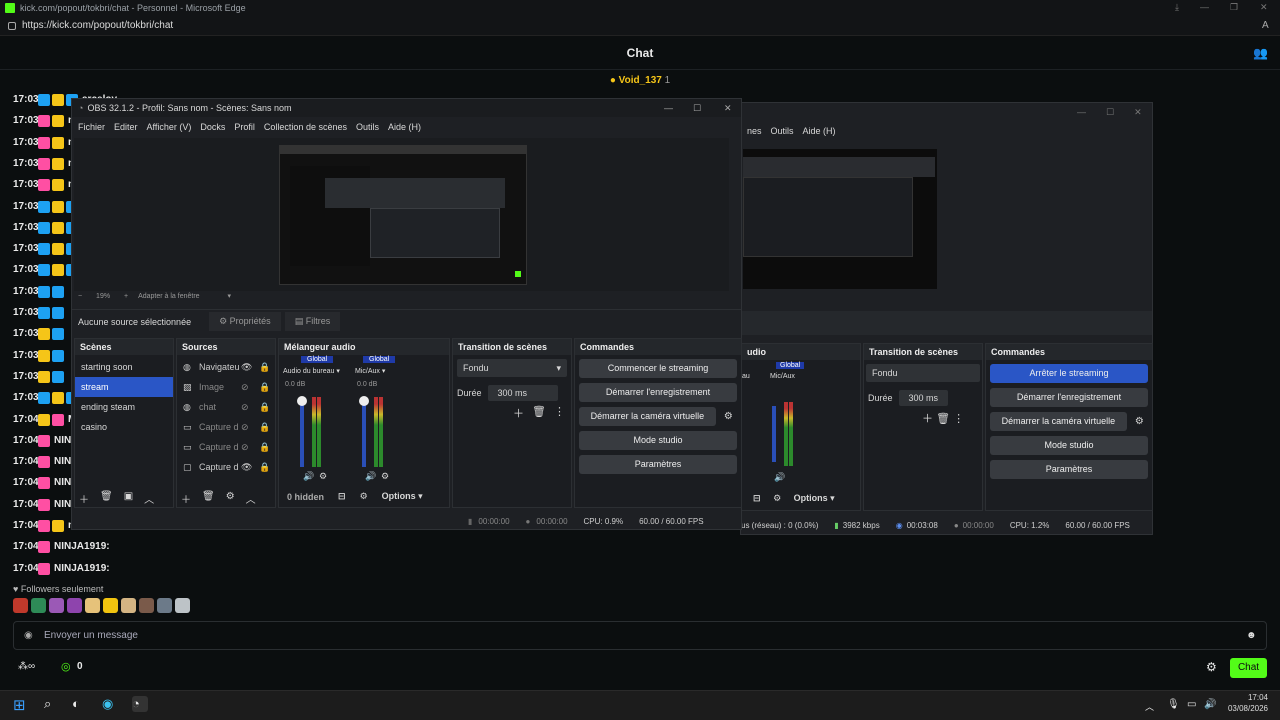  What do you see at coordinates (1177, 7) in the screenshot?
I see `download-icon: ⤓` at bounding box center [1177, 7].